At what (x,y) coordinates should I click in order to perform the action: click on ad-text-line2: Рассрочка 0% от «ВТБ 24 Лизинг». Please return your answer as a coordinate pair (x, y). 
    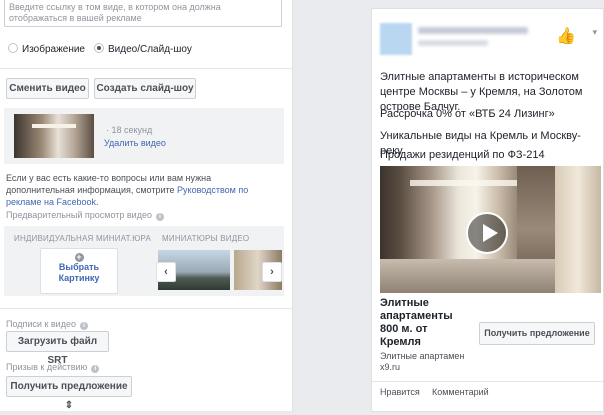
    Looking at the image, I should click on (467, 114).